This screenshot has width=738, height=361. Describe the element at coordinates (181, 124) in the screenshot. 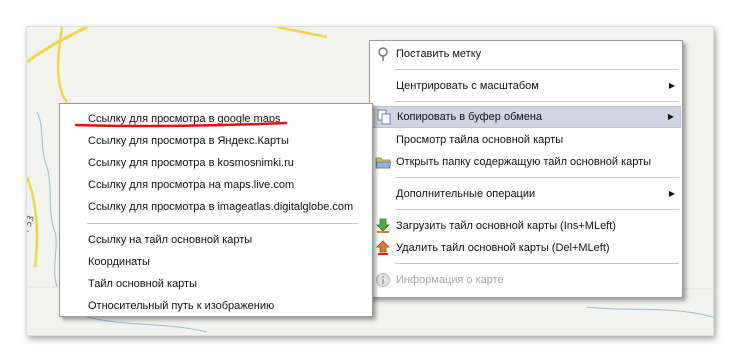

I see `red-underline-annotation` at that location.